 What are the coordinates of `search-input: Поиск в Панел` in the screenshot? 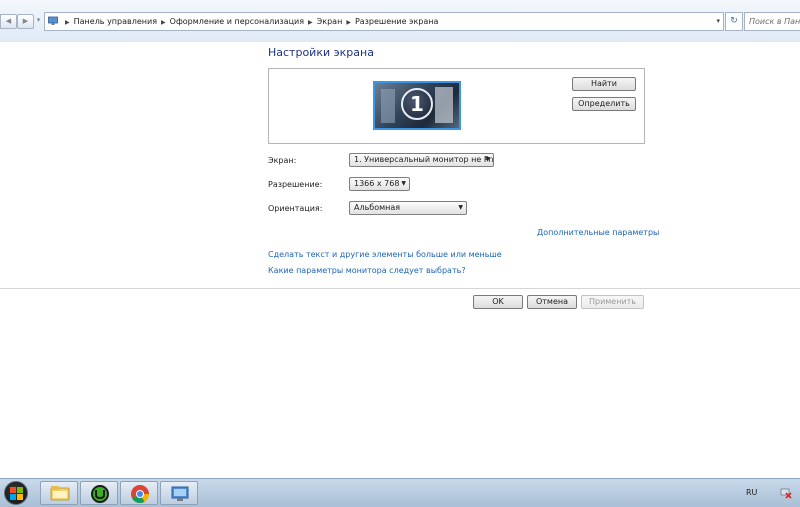 It's located at (772, 21).